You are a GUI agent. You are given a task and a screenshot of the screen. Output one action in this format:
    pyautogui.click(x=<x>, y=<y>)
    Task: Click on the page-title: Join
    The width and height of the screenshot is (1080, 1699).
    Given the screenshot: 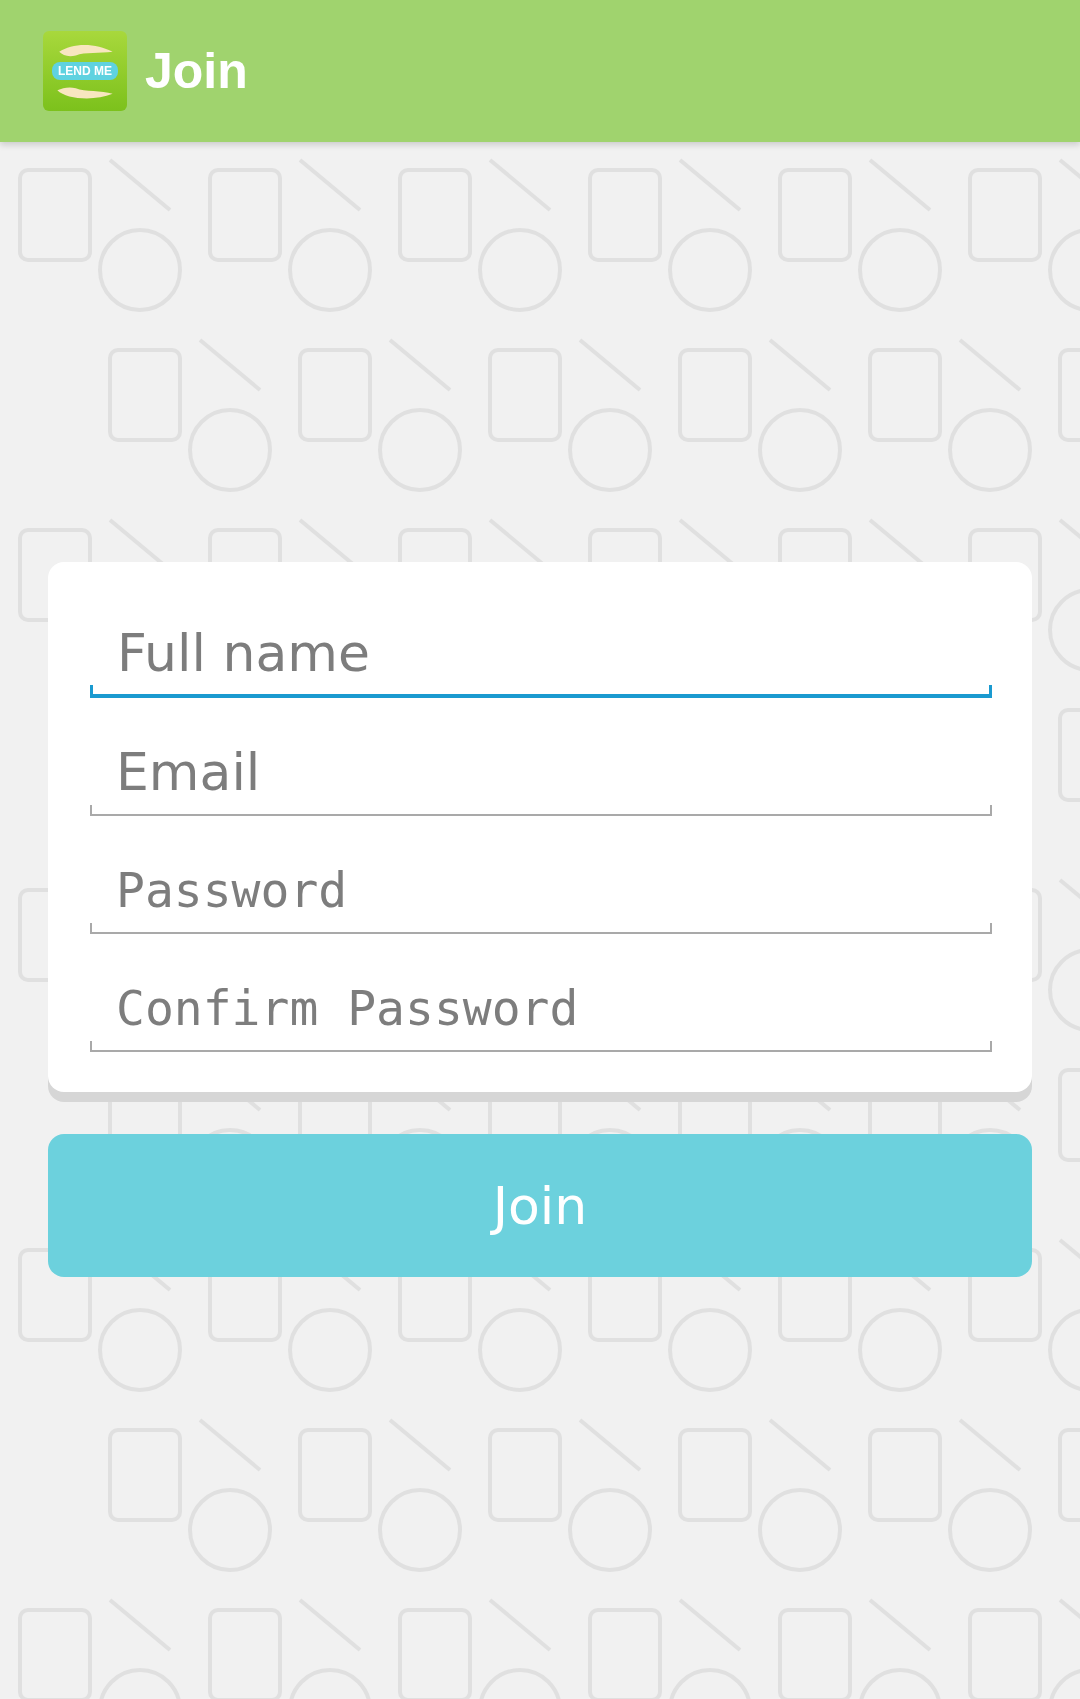 What is the action you would take?
    pyautogui.click(x=196, y=71)
    